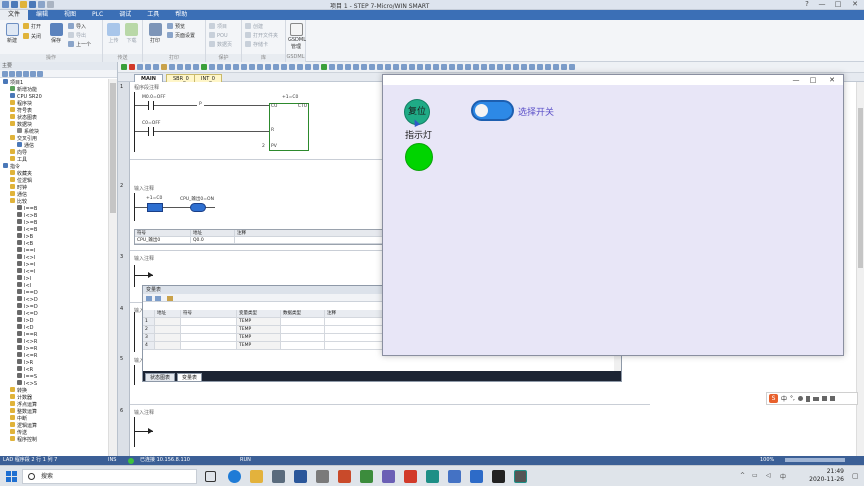 The width and height of the screenshot is (864, 486). I want to click on storage-card-button: 存储卡, so click(256, 44).